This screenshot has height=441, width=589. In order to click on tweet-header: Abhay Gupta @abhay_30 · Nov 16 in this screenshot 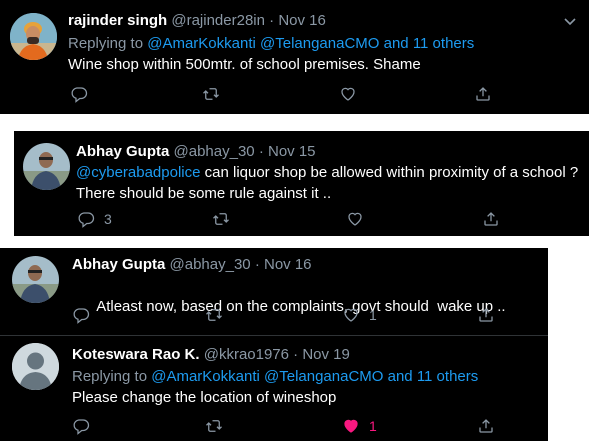, I will do `click(192, 265)`.